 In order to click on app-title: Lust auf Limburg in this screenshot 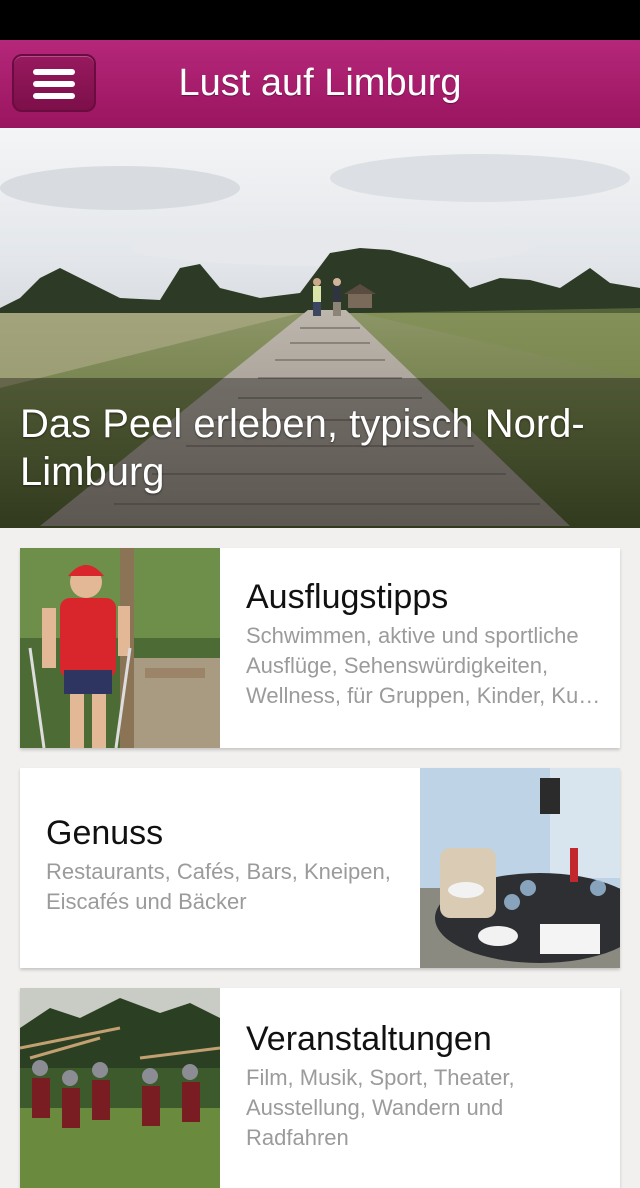, I will do `click(320, 83)`.